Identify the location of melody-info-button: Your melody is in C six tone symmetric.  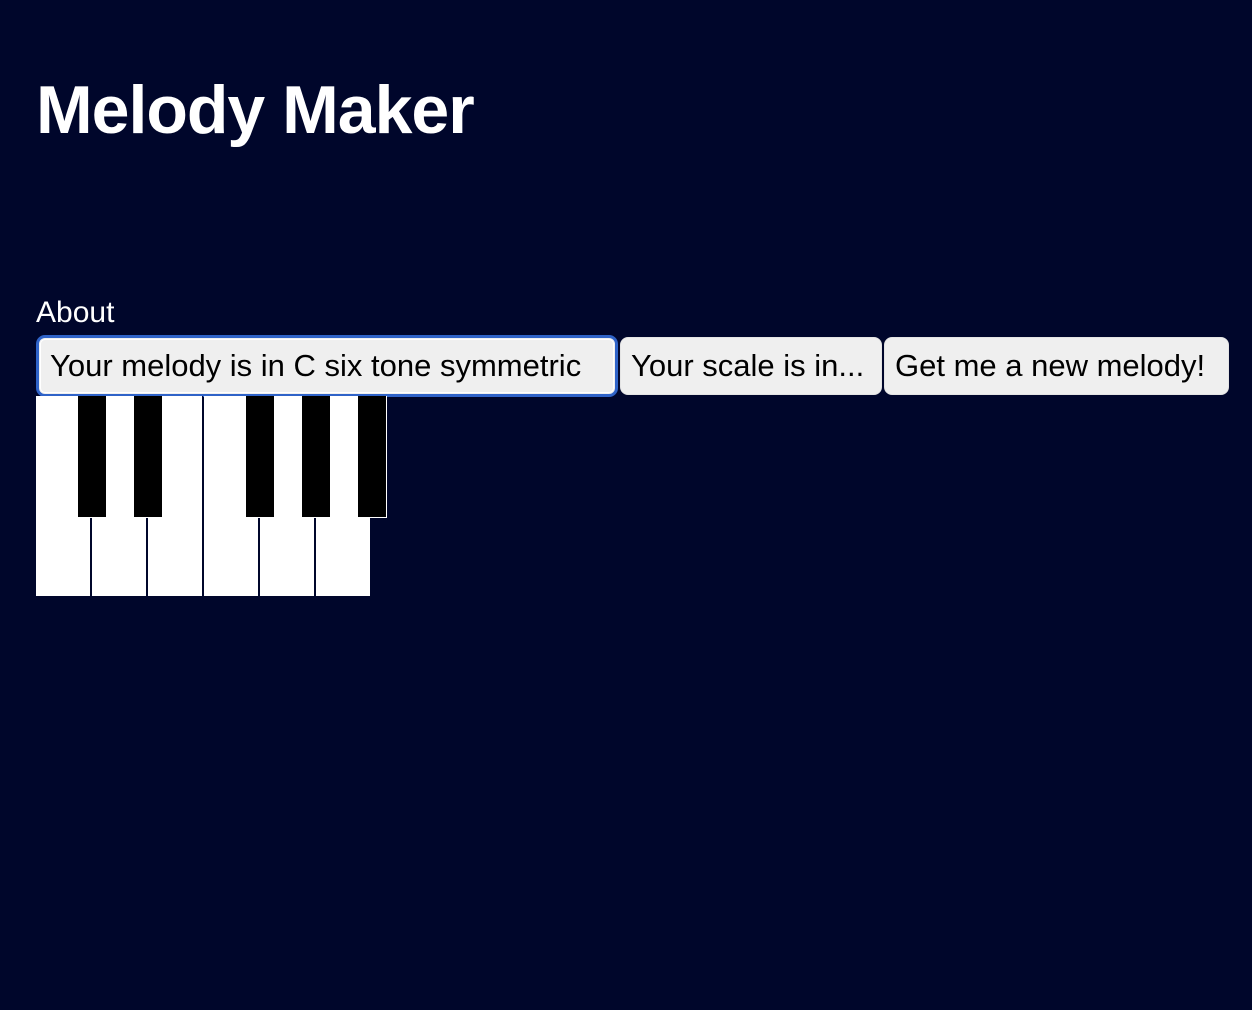
(327, 366).